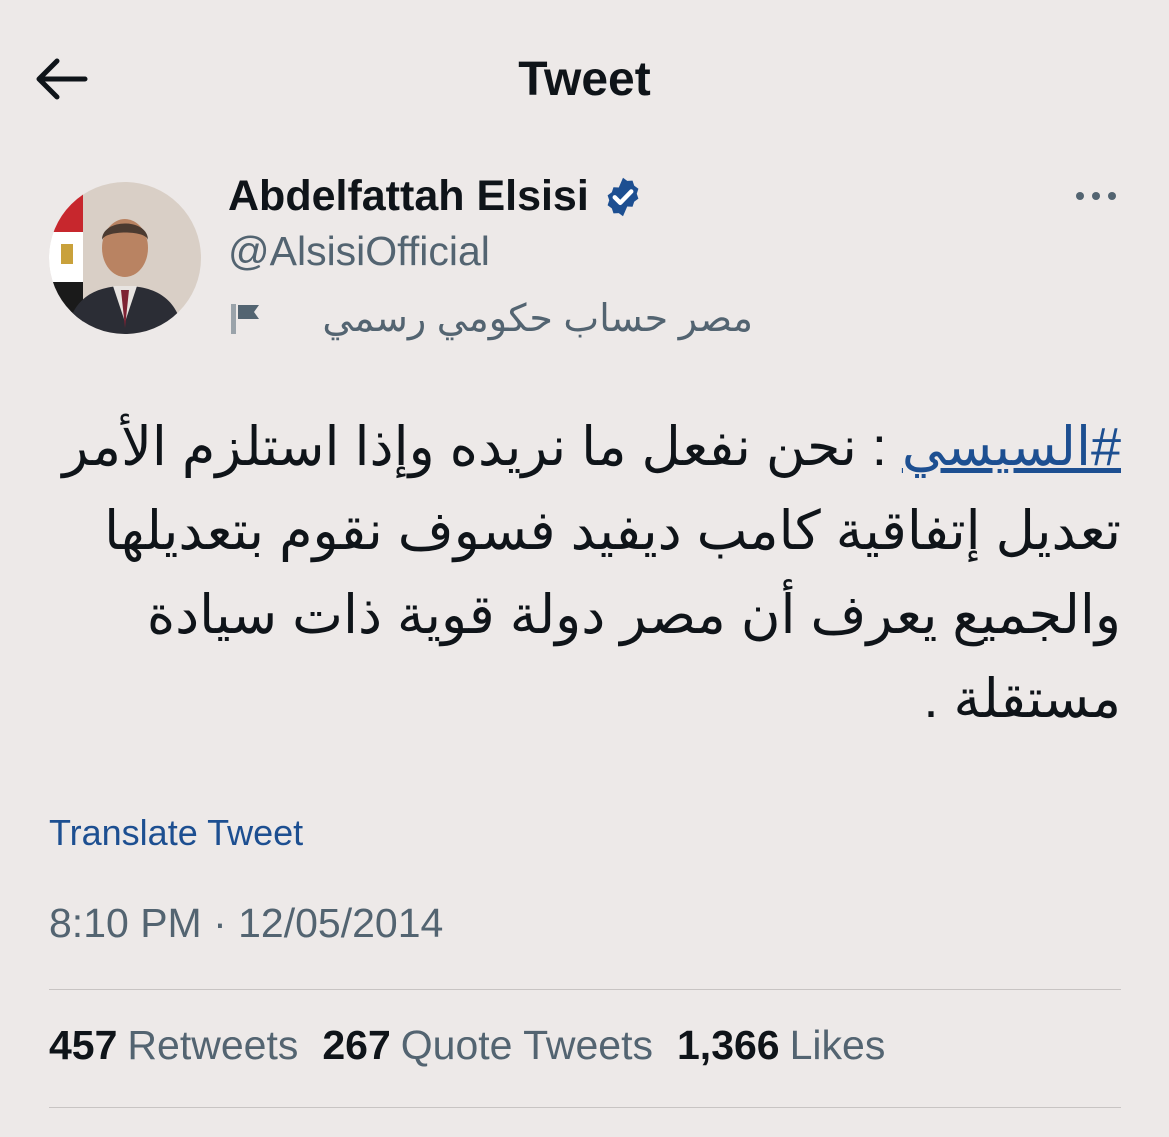 The height and width of the screenshot is (1137, 1169). What do you see at coordinates (837, 1045) in the screenshot?
I see `likes-label: Likes` at bounding box center [837, 1045].